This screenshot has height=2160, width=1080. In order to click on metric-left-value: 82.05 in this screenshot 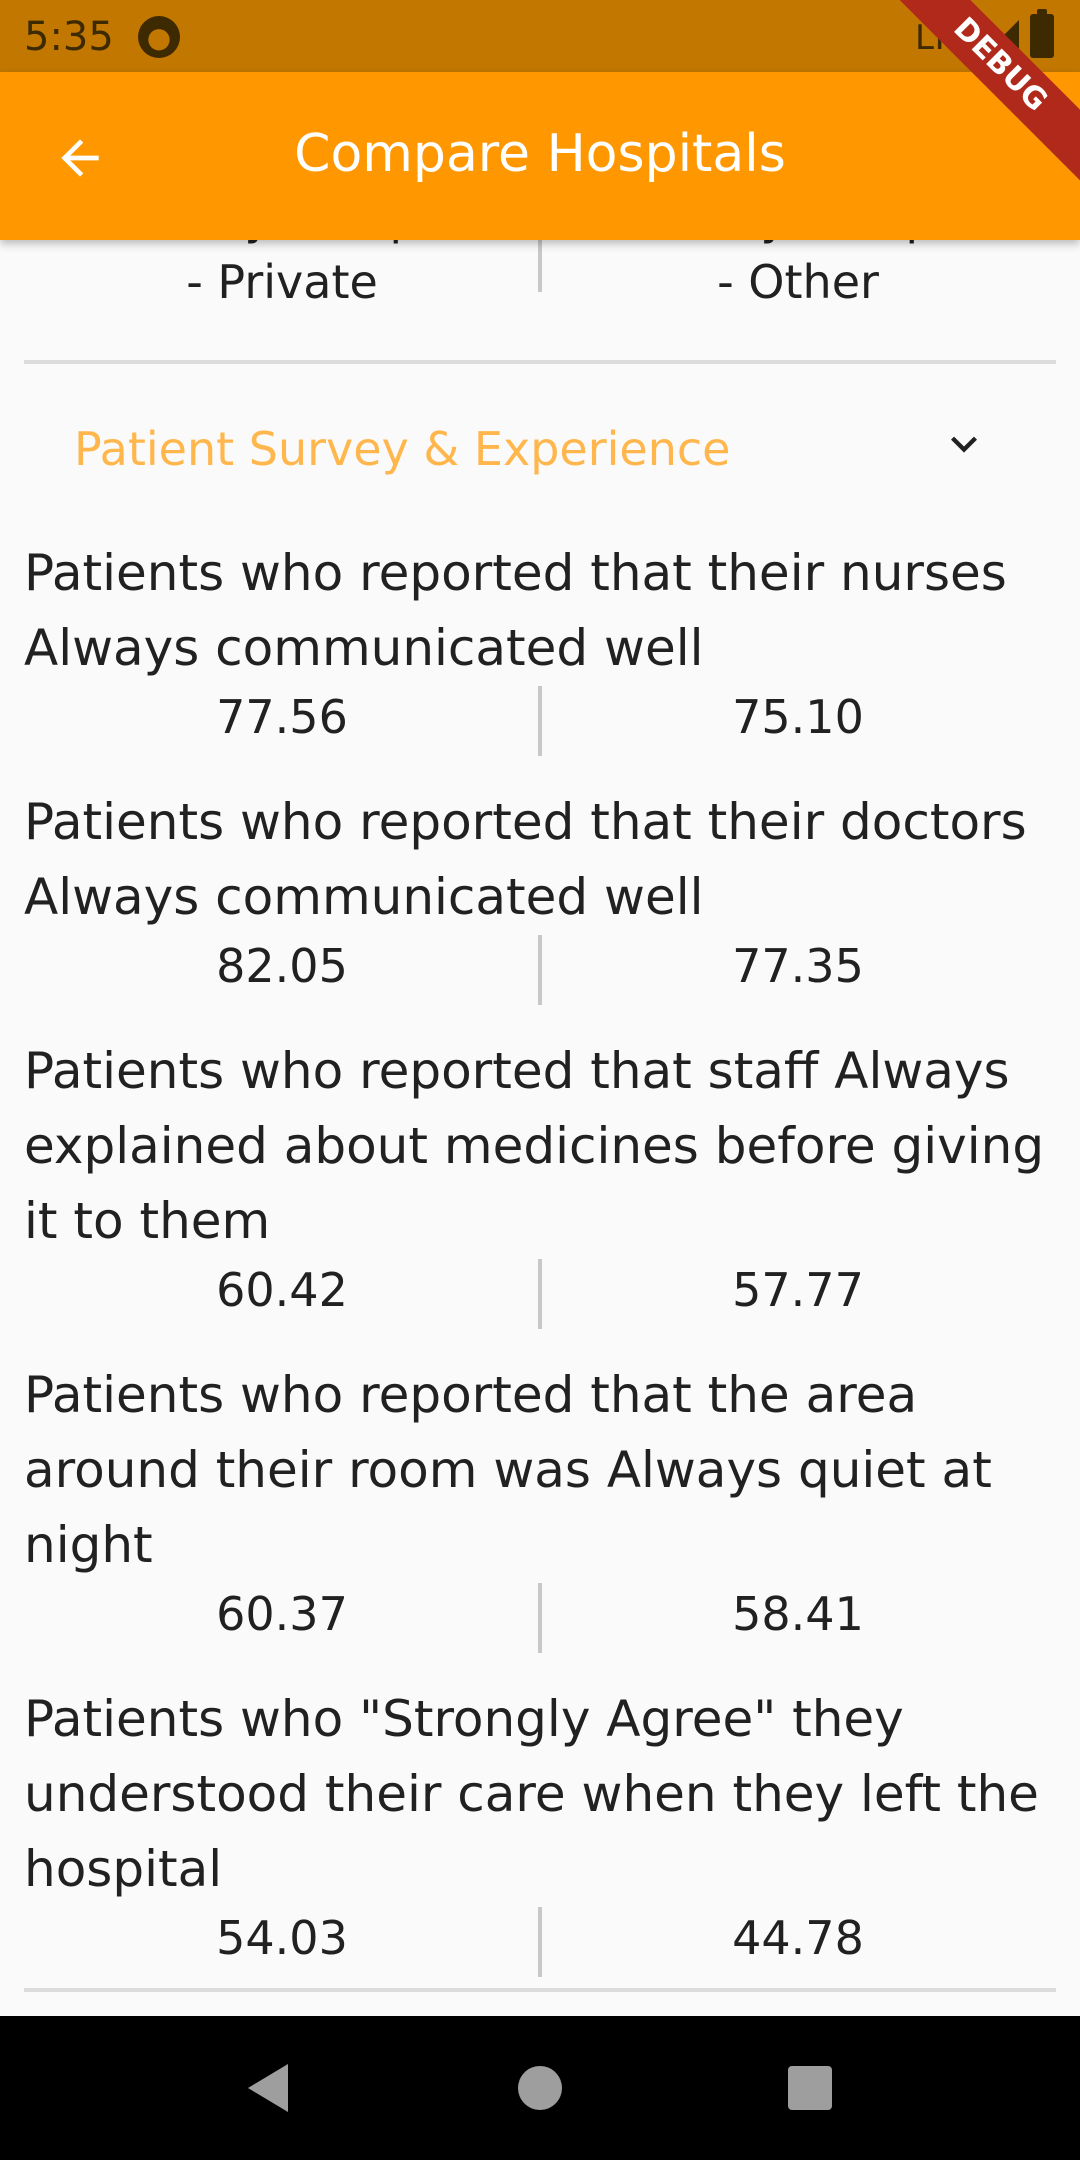, I will do `click(282, 966)`.